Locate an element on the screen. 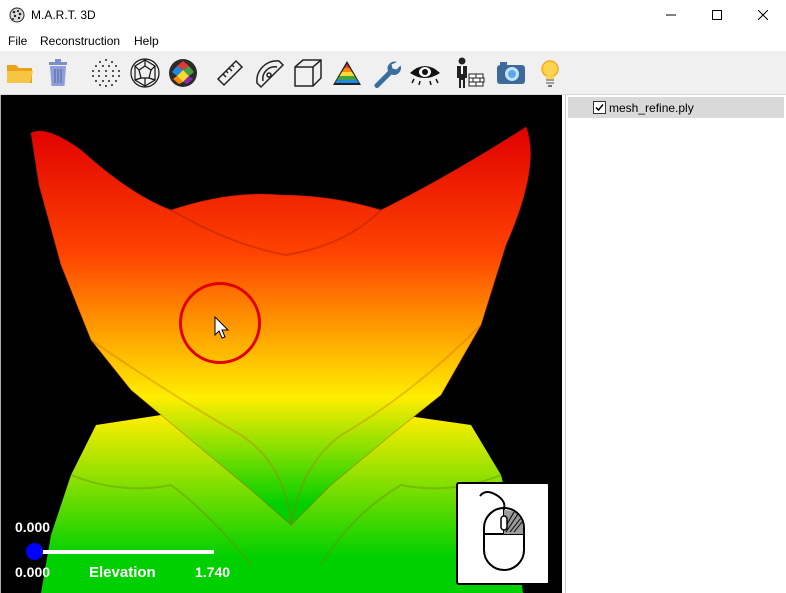  window-title: M.A.R.T. 3D is located at coordinates (63, 15).